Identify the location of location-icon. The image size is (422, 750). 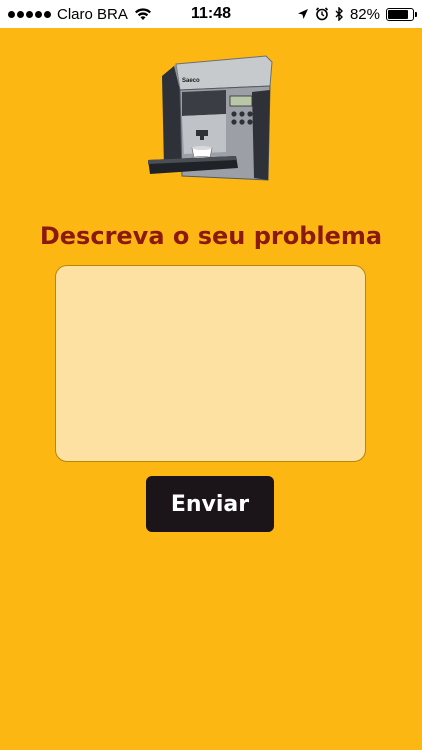
(302, 14).